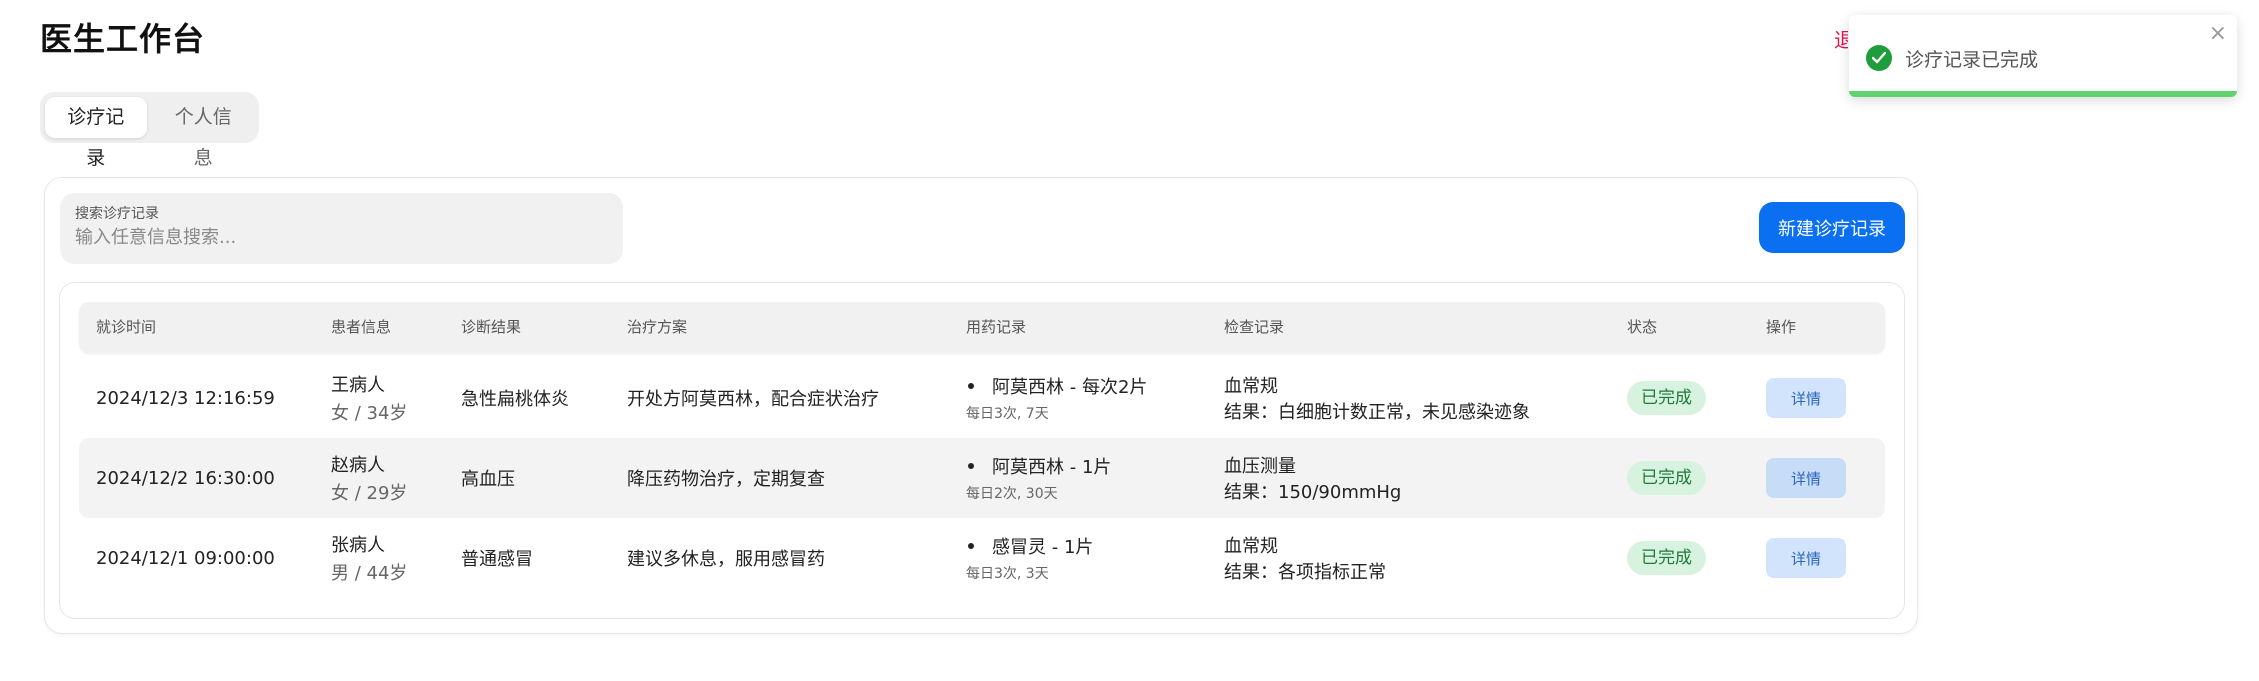 This screenshot has width=2259, height=681. Describe the element at coordinates (126, 327) in the screenshot. I see `header-time: 就诊时间` at that location.